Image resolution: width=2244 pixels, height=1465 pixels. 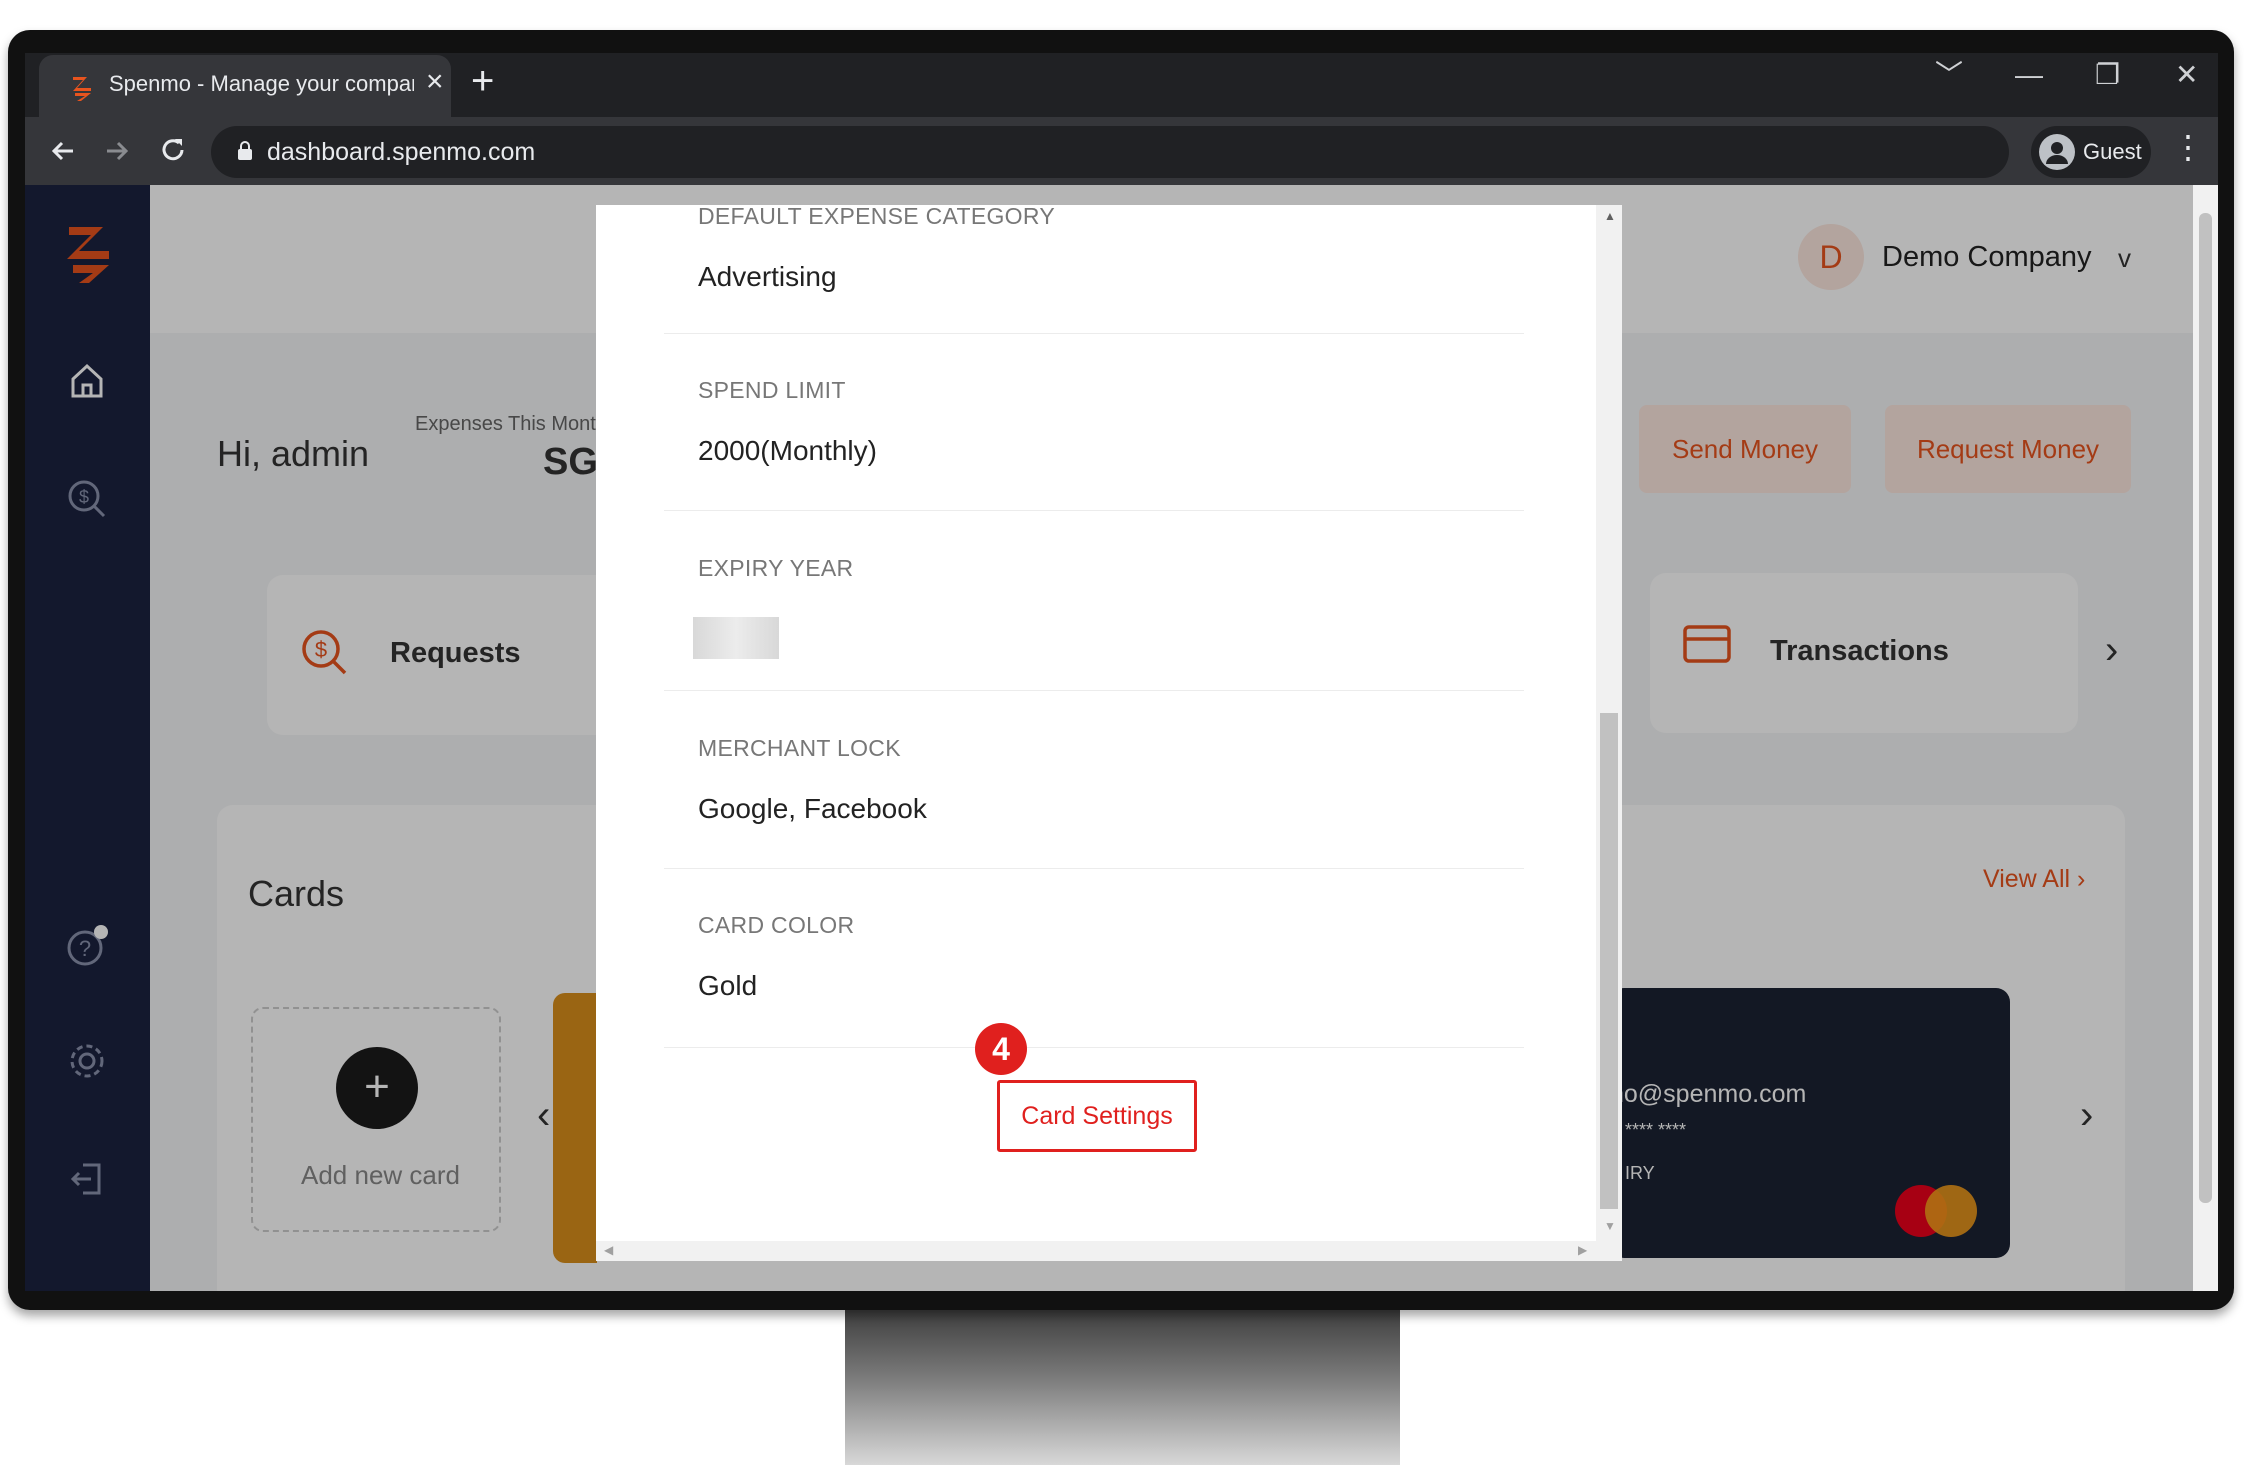 What do you see at coordinates (245, 150) in the screenshot?
I see `lock-icon` at bounding box center [245, 150].